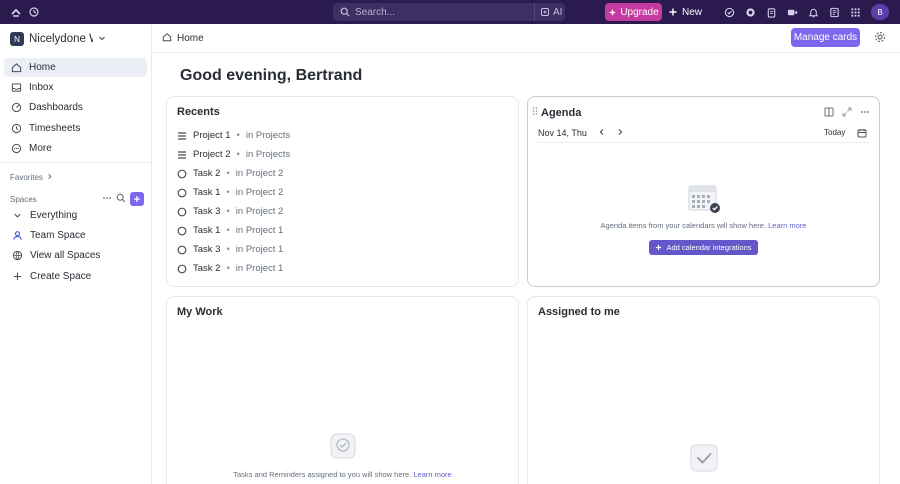 The width and height of the screenshot is (900, 484). What do you see at coordinates (26, 177) in the screenshot?
I see `favorites-label: Favorites` at bounding box center [26, 177].